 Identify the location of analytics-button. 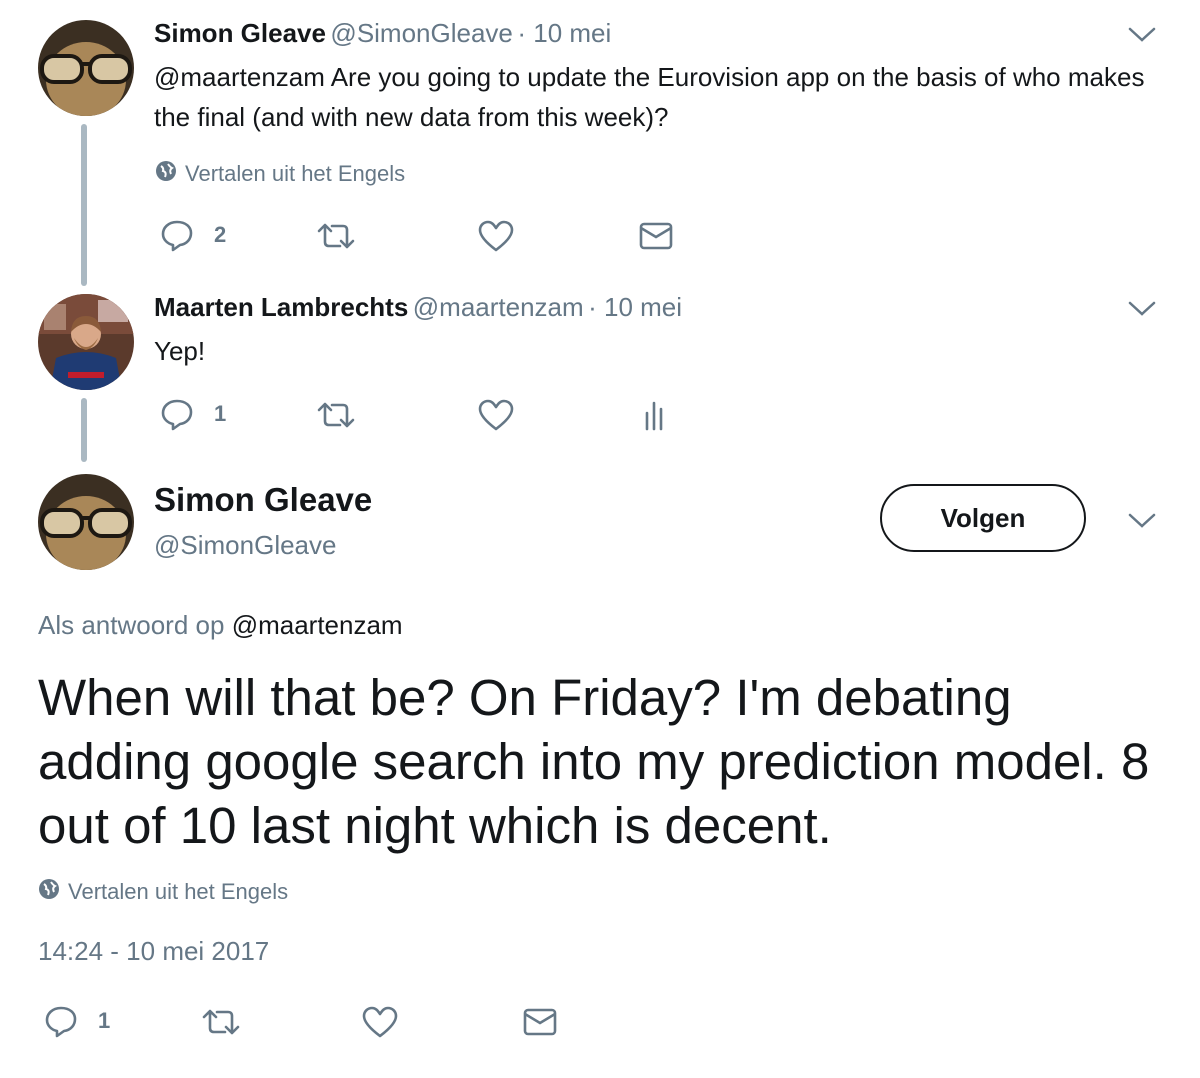
(656, 415).